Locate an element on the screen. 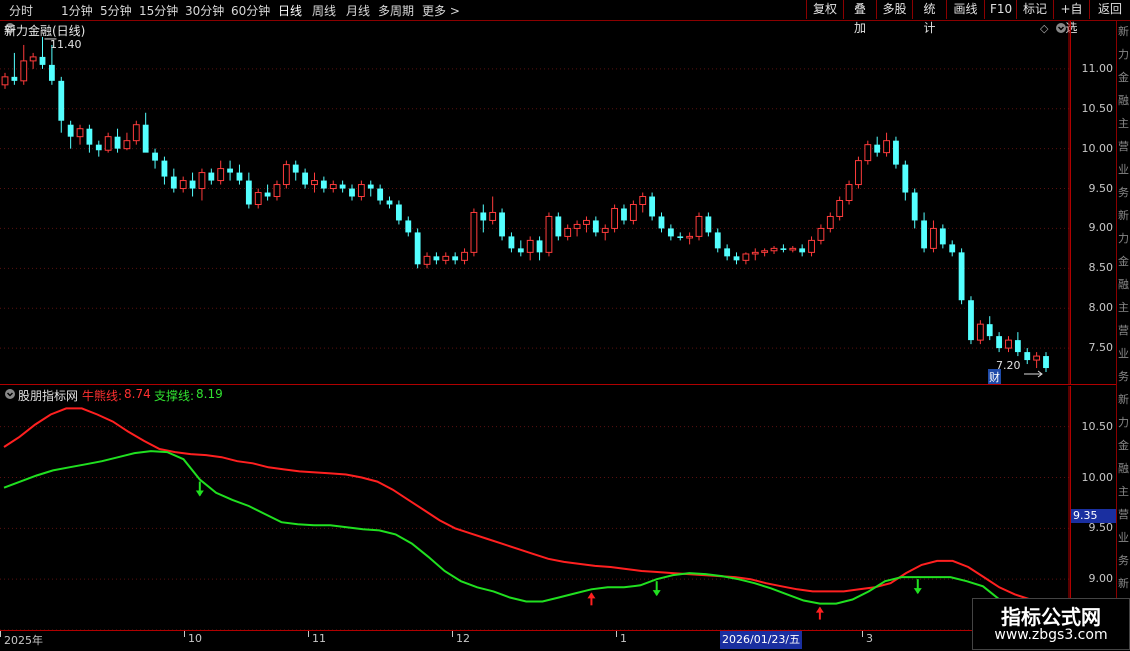 This screenshot has height=651, width=1130. period-tab-1: 1分钟 is located at coordinates (77, 10).